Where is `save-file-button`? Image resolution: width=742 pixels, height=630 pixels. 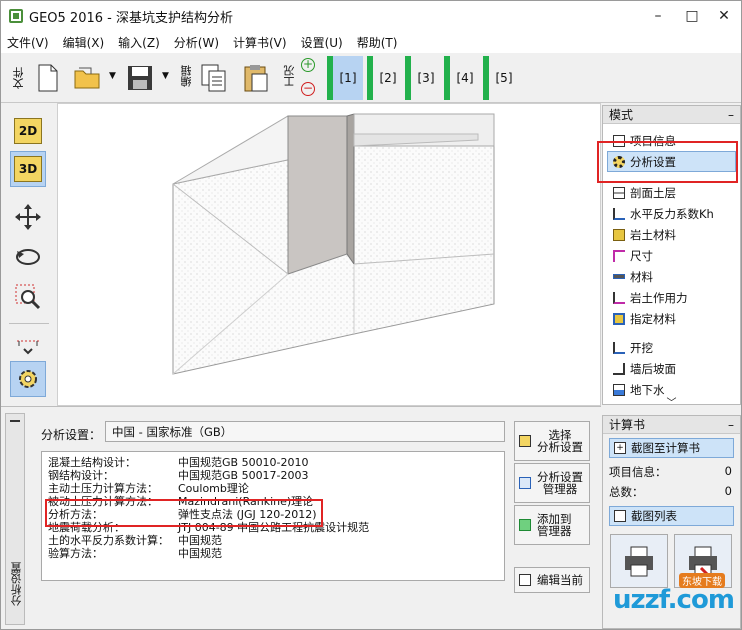
save-file-button is located at coordinates (140, 78).